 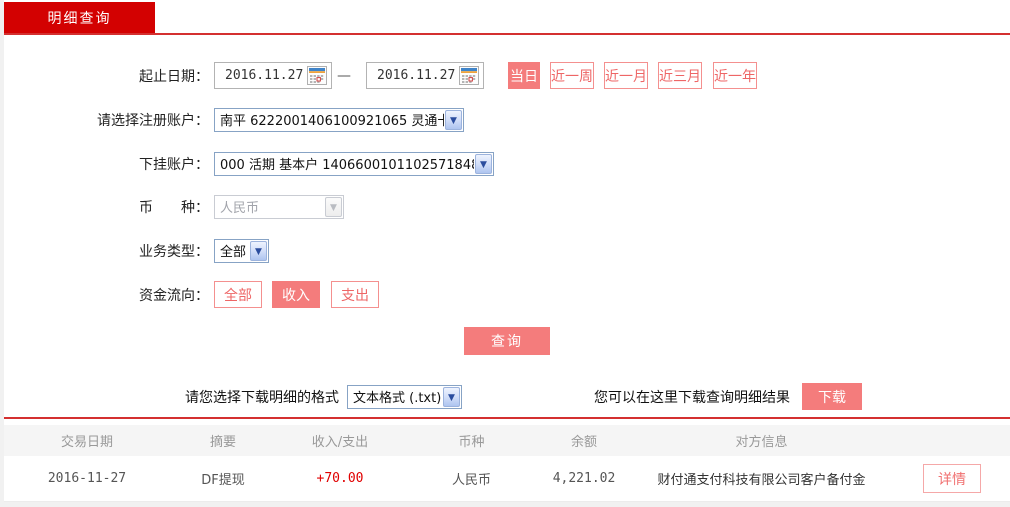 I want to click on business-type-label: 业务类型：, so click(x=174, y=251).